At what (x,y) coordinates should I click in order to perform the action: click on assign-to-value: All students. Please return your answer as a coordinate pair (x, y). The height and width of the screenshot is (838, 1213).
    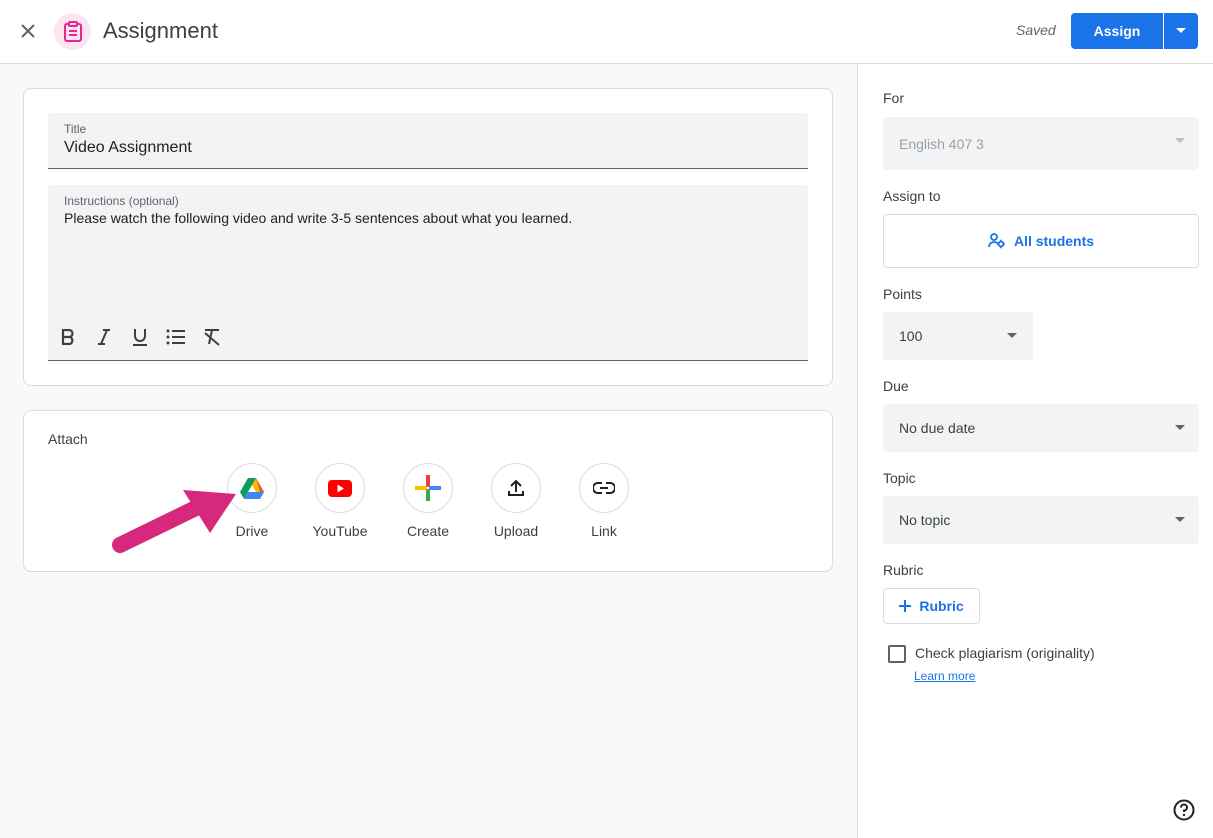
    Looking at the image, I should click on (1054, 241).